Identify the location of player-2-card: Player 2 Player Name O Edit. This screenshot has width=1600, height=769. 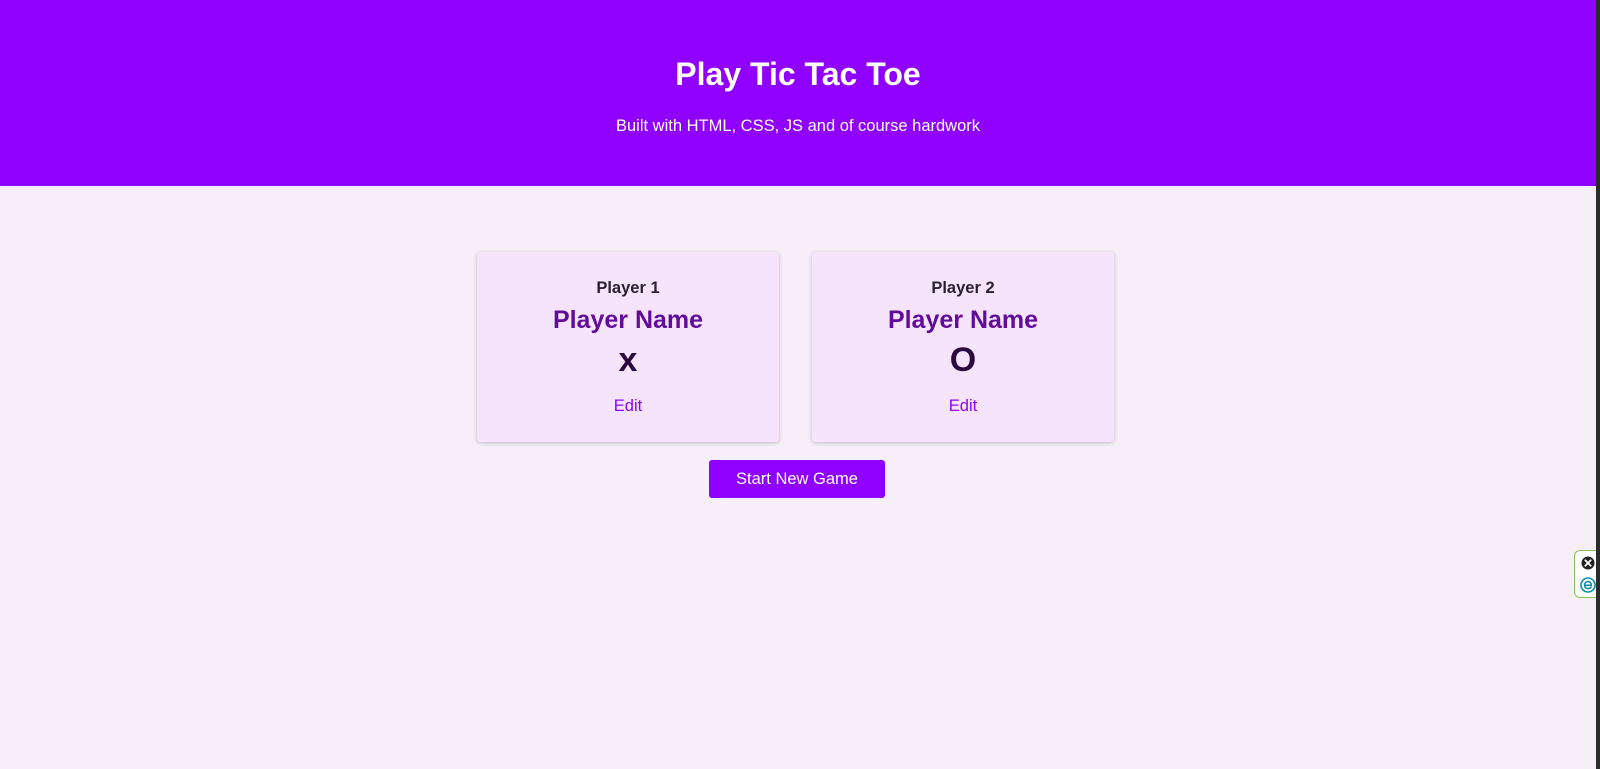
(963, 347).